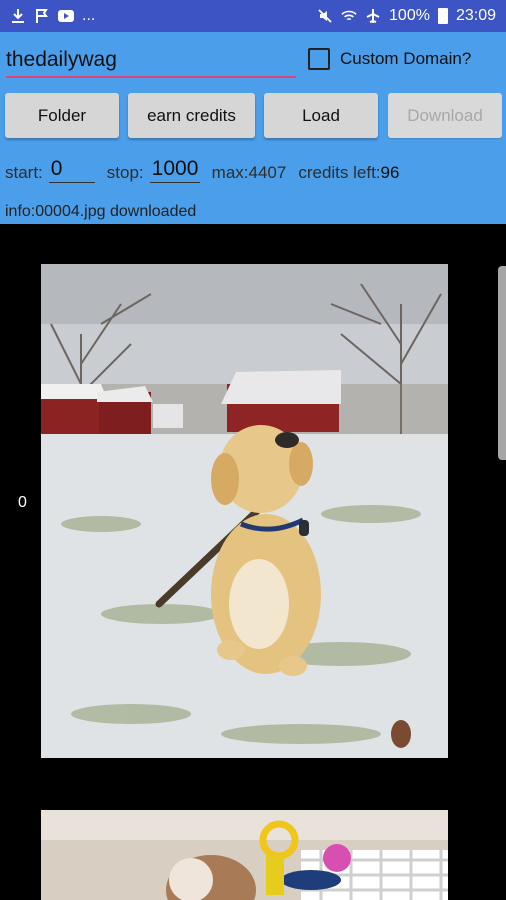  Describe the element at coordinates (230, 172) in the screenshot. I see `max-label: max:` at that location.